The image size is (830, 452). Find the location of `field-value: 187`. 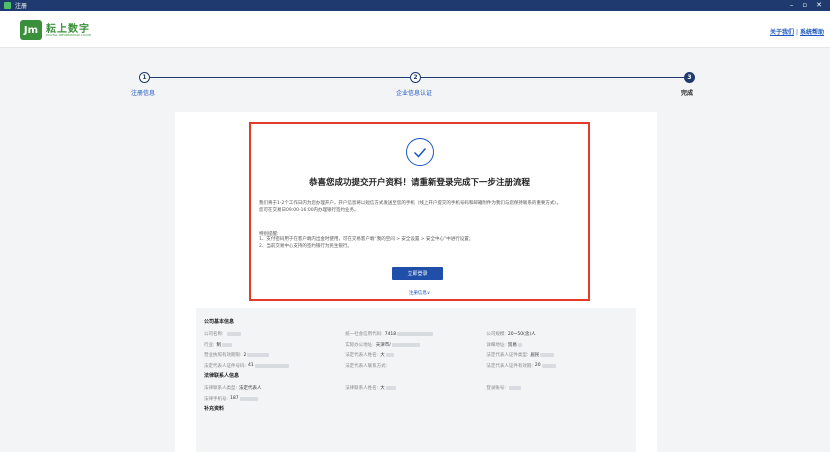

field-value: 187 is located at coordinates (234, 399).